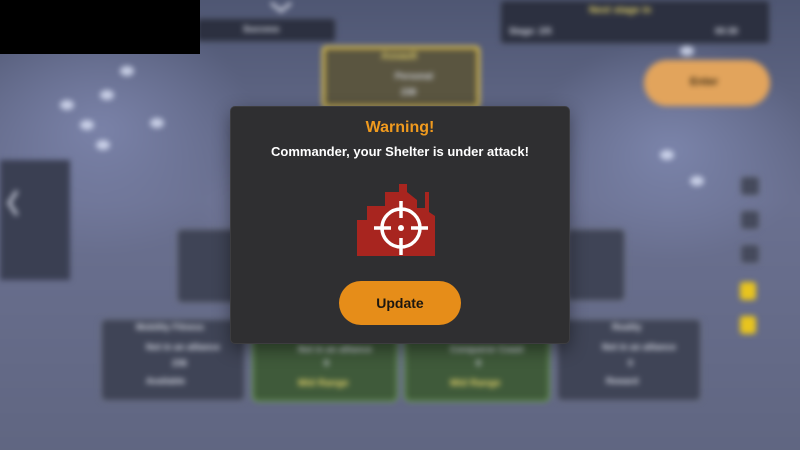 This screenshot has width=800, height=450. I want to click on top-card-name: Personal, so click(414, 76).